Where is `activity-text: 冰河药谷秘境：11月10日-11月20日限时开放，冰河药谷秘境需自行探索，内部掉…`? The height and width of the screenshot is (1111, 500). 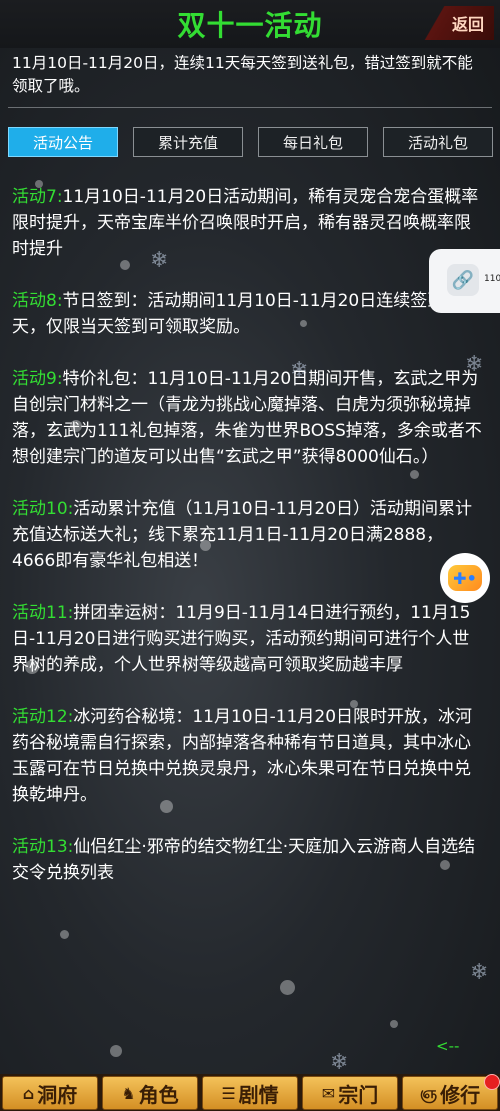 activity-text: 冰河药谷秘境：11月10日-11月20日限时开放，冰河药谷秘境需自行探索，内部掉… is located at coordinates (242, 756).